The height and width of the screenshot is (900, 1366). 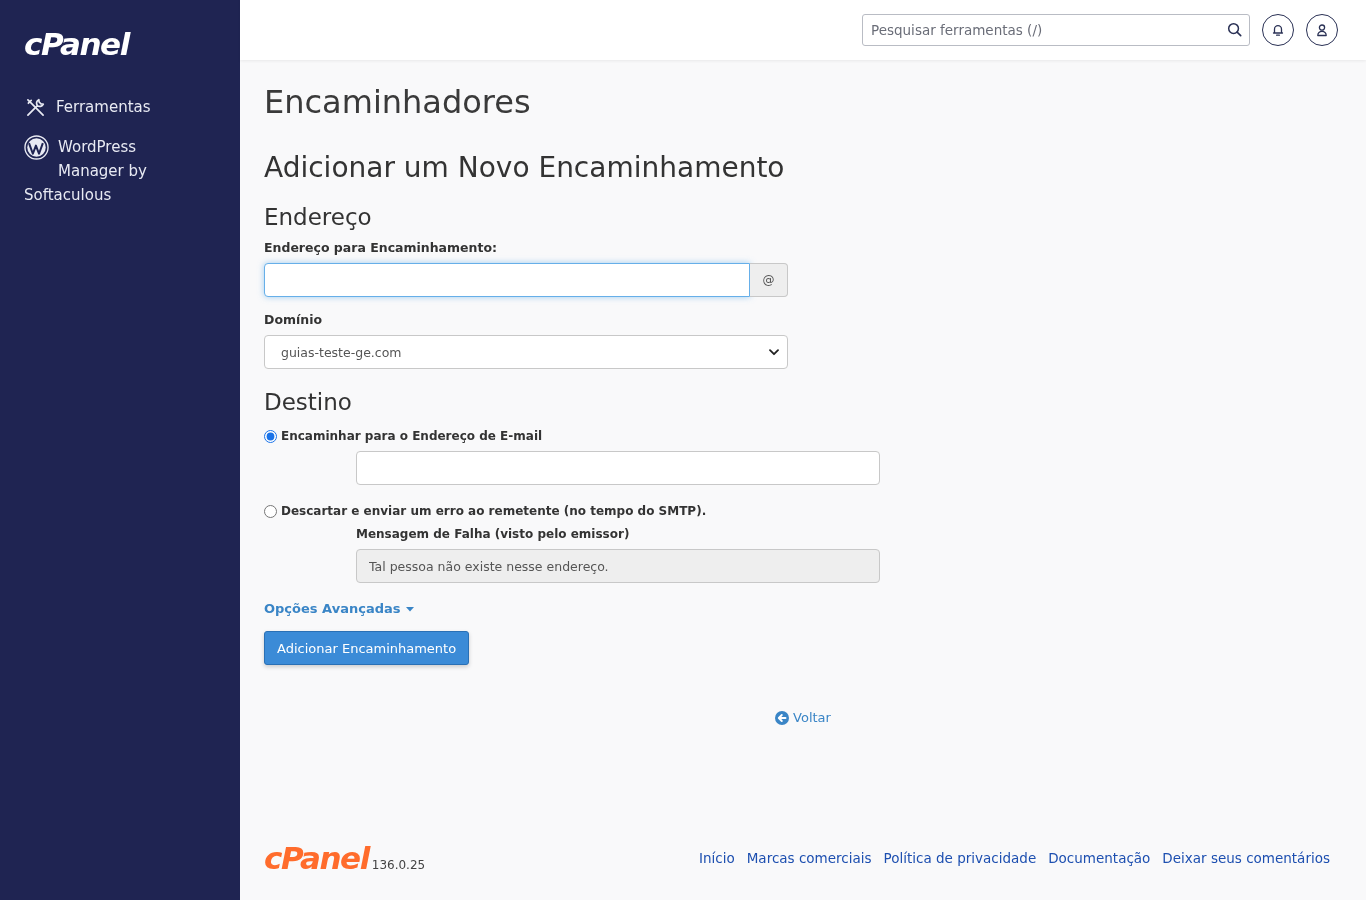 I want to click on section-title: Endereço, so click(x=318, y=217).